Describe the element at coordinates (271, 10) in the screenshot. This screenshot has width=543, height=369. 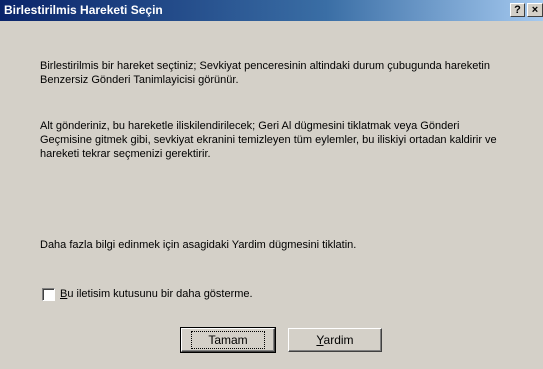
I see `title-bar: Birlestirilmis Hareketi Seçin ? ×` at that location.